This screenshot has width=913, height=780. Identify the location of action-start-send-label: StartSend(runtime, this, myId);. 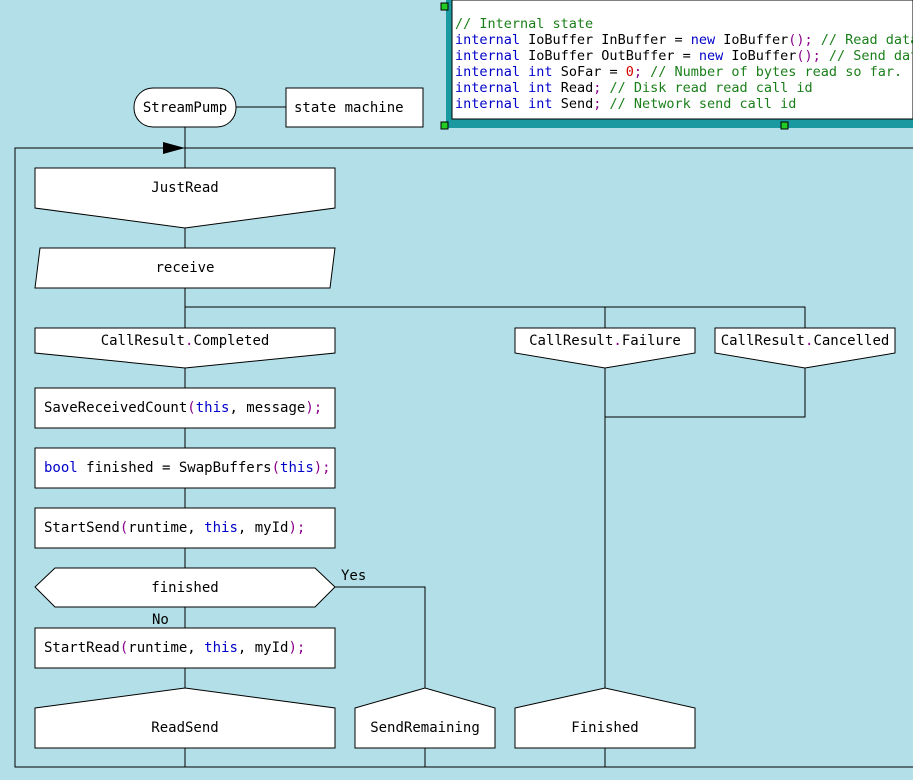
(174, 528).